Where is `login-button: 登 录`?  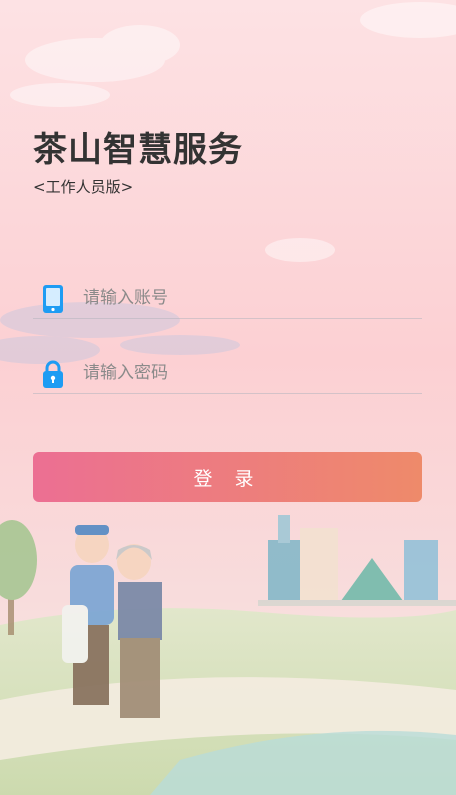
login-button: 登 录 is located at coordinates (227, 477).